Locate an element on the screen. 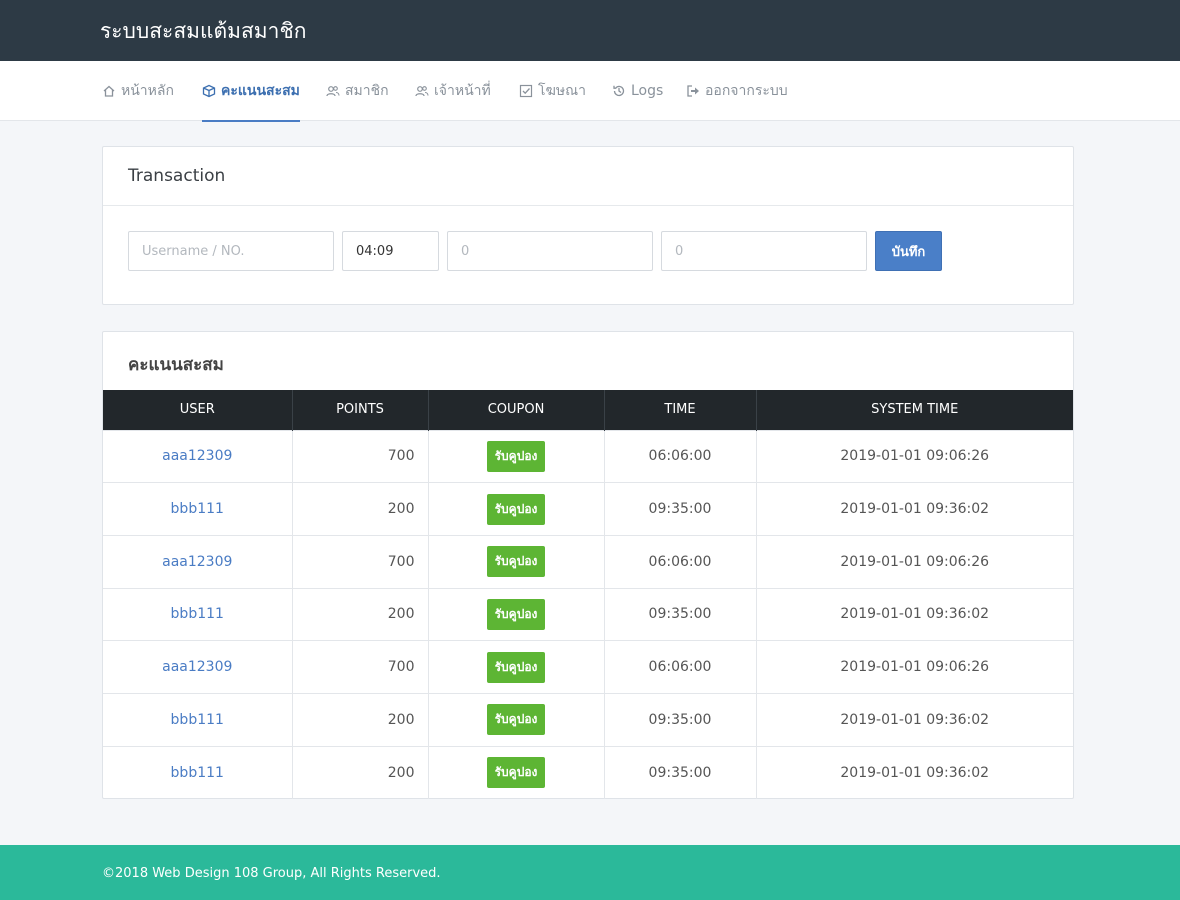 This screenshot has height=900, width=1180. transaction-title: Transaction is located at coordinates (177, 176).